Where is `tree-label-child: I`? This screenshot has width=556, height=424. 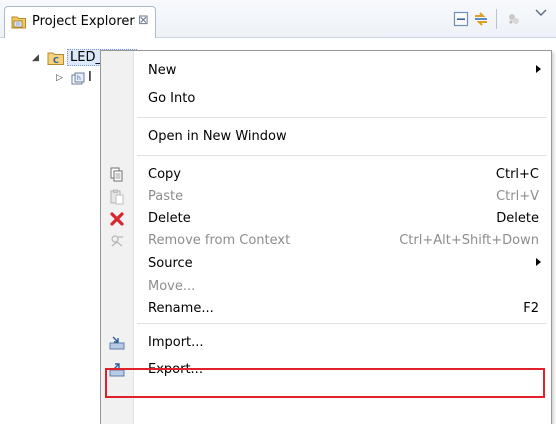 tree-label-child: I is located at coordinates (90, 77).